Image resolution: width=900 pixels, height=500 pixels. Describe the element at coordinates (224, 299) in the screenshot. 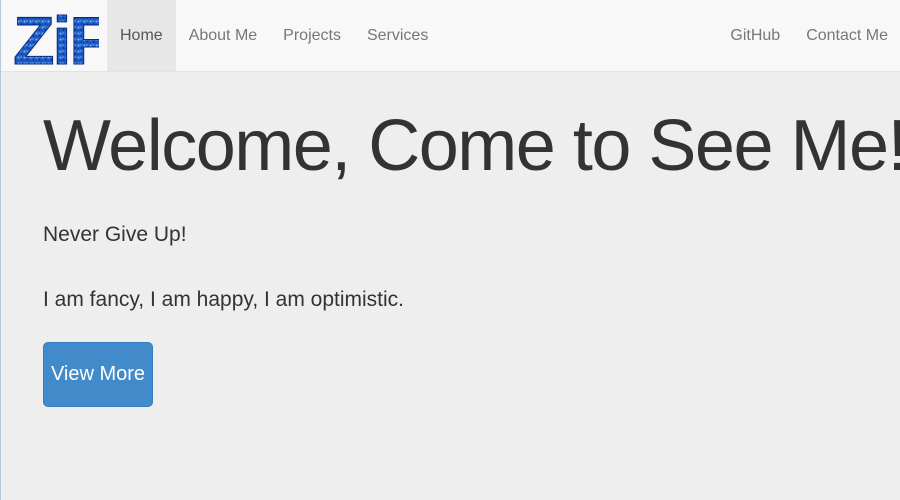

I see `hero-lead-text: I am fancy, I am happy, I am optimistic.` at that location.